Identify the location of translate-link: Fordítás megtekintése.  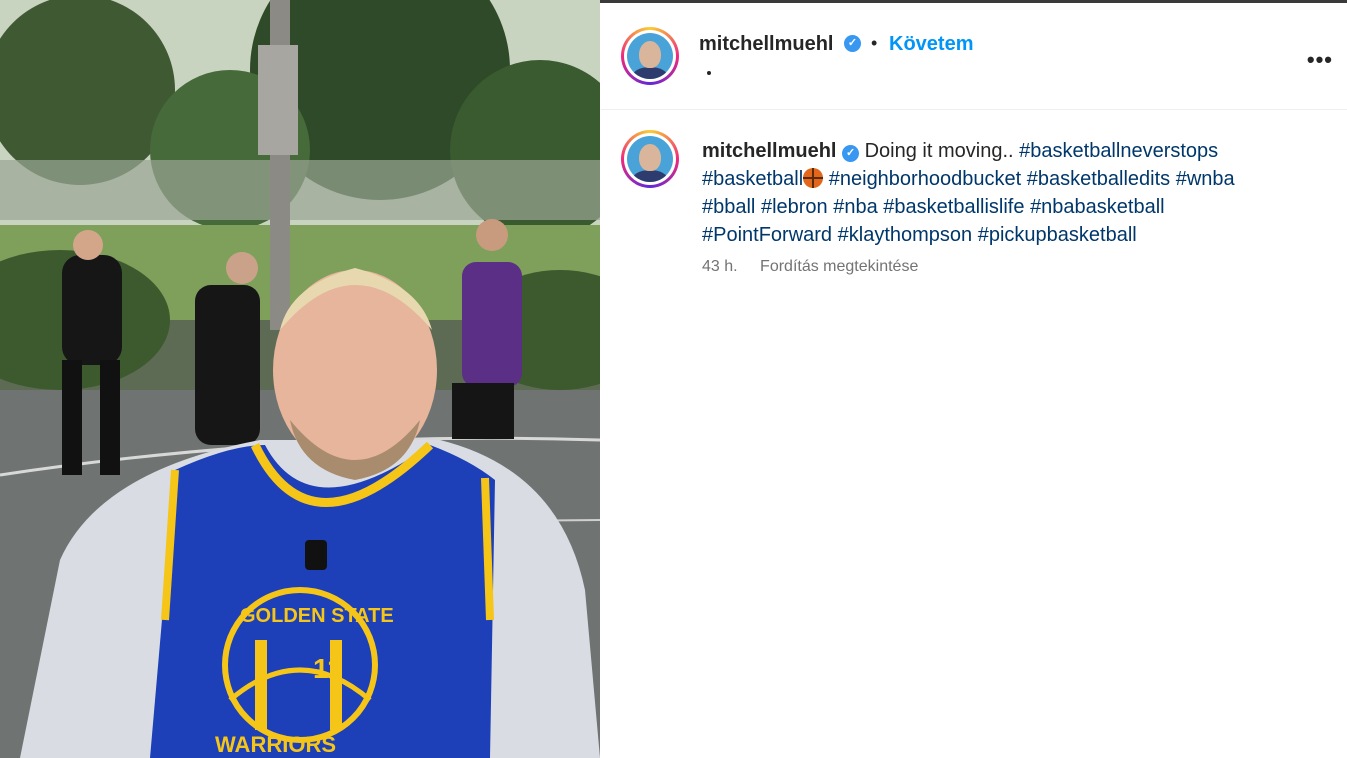
(839, 266).